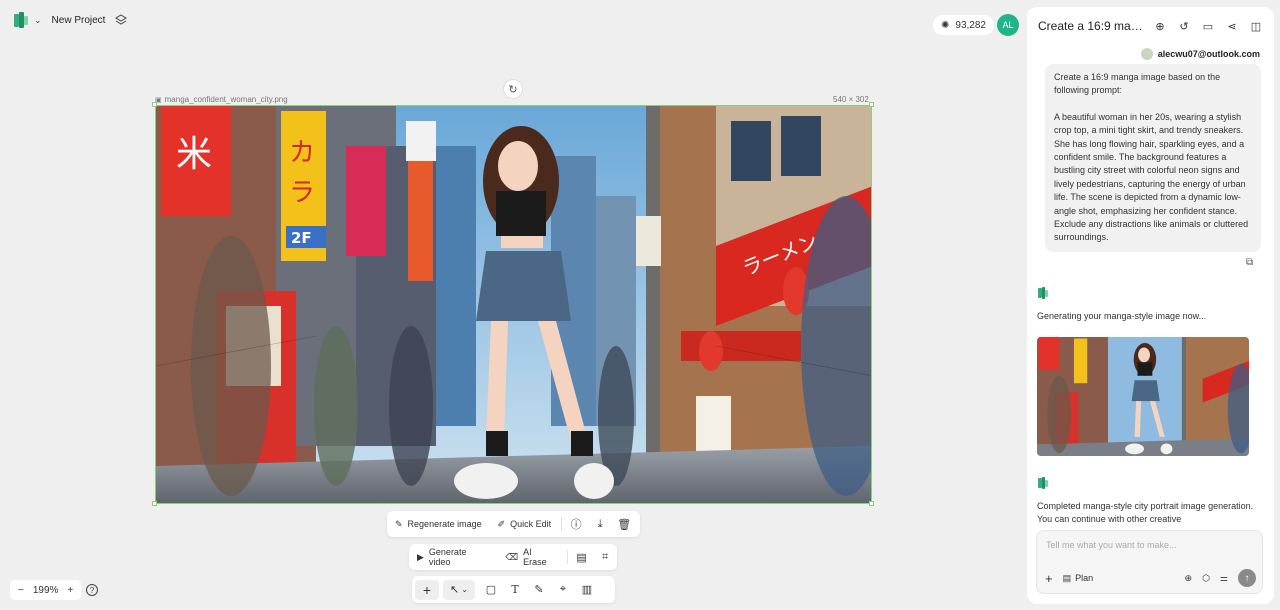  What do you see at coordinates (1078, 578) in the screenshot?
I see `plan-button: ▤ Plan` at bounding box center [1078, 578].